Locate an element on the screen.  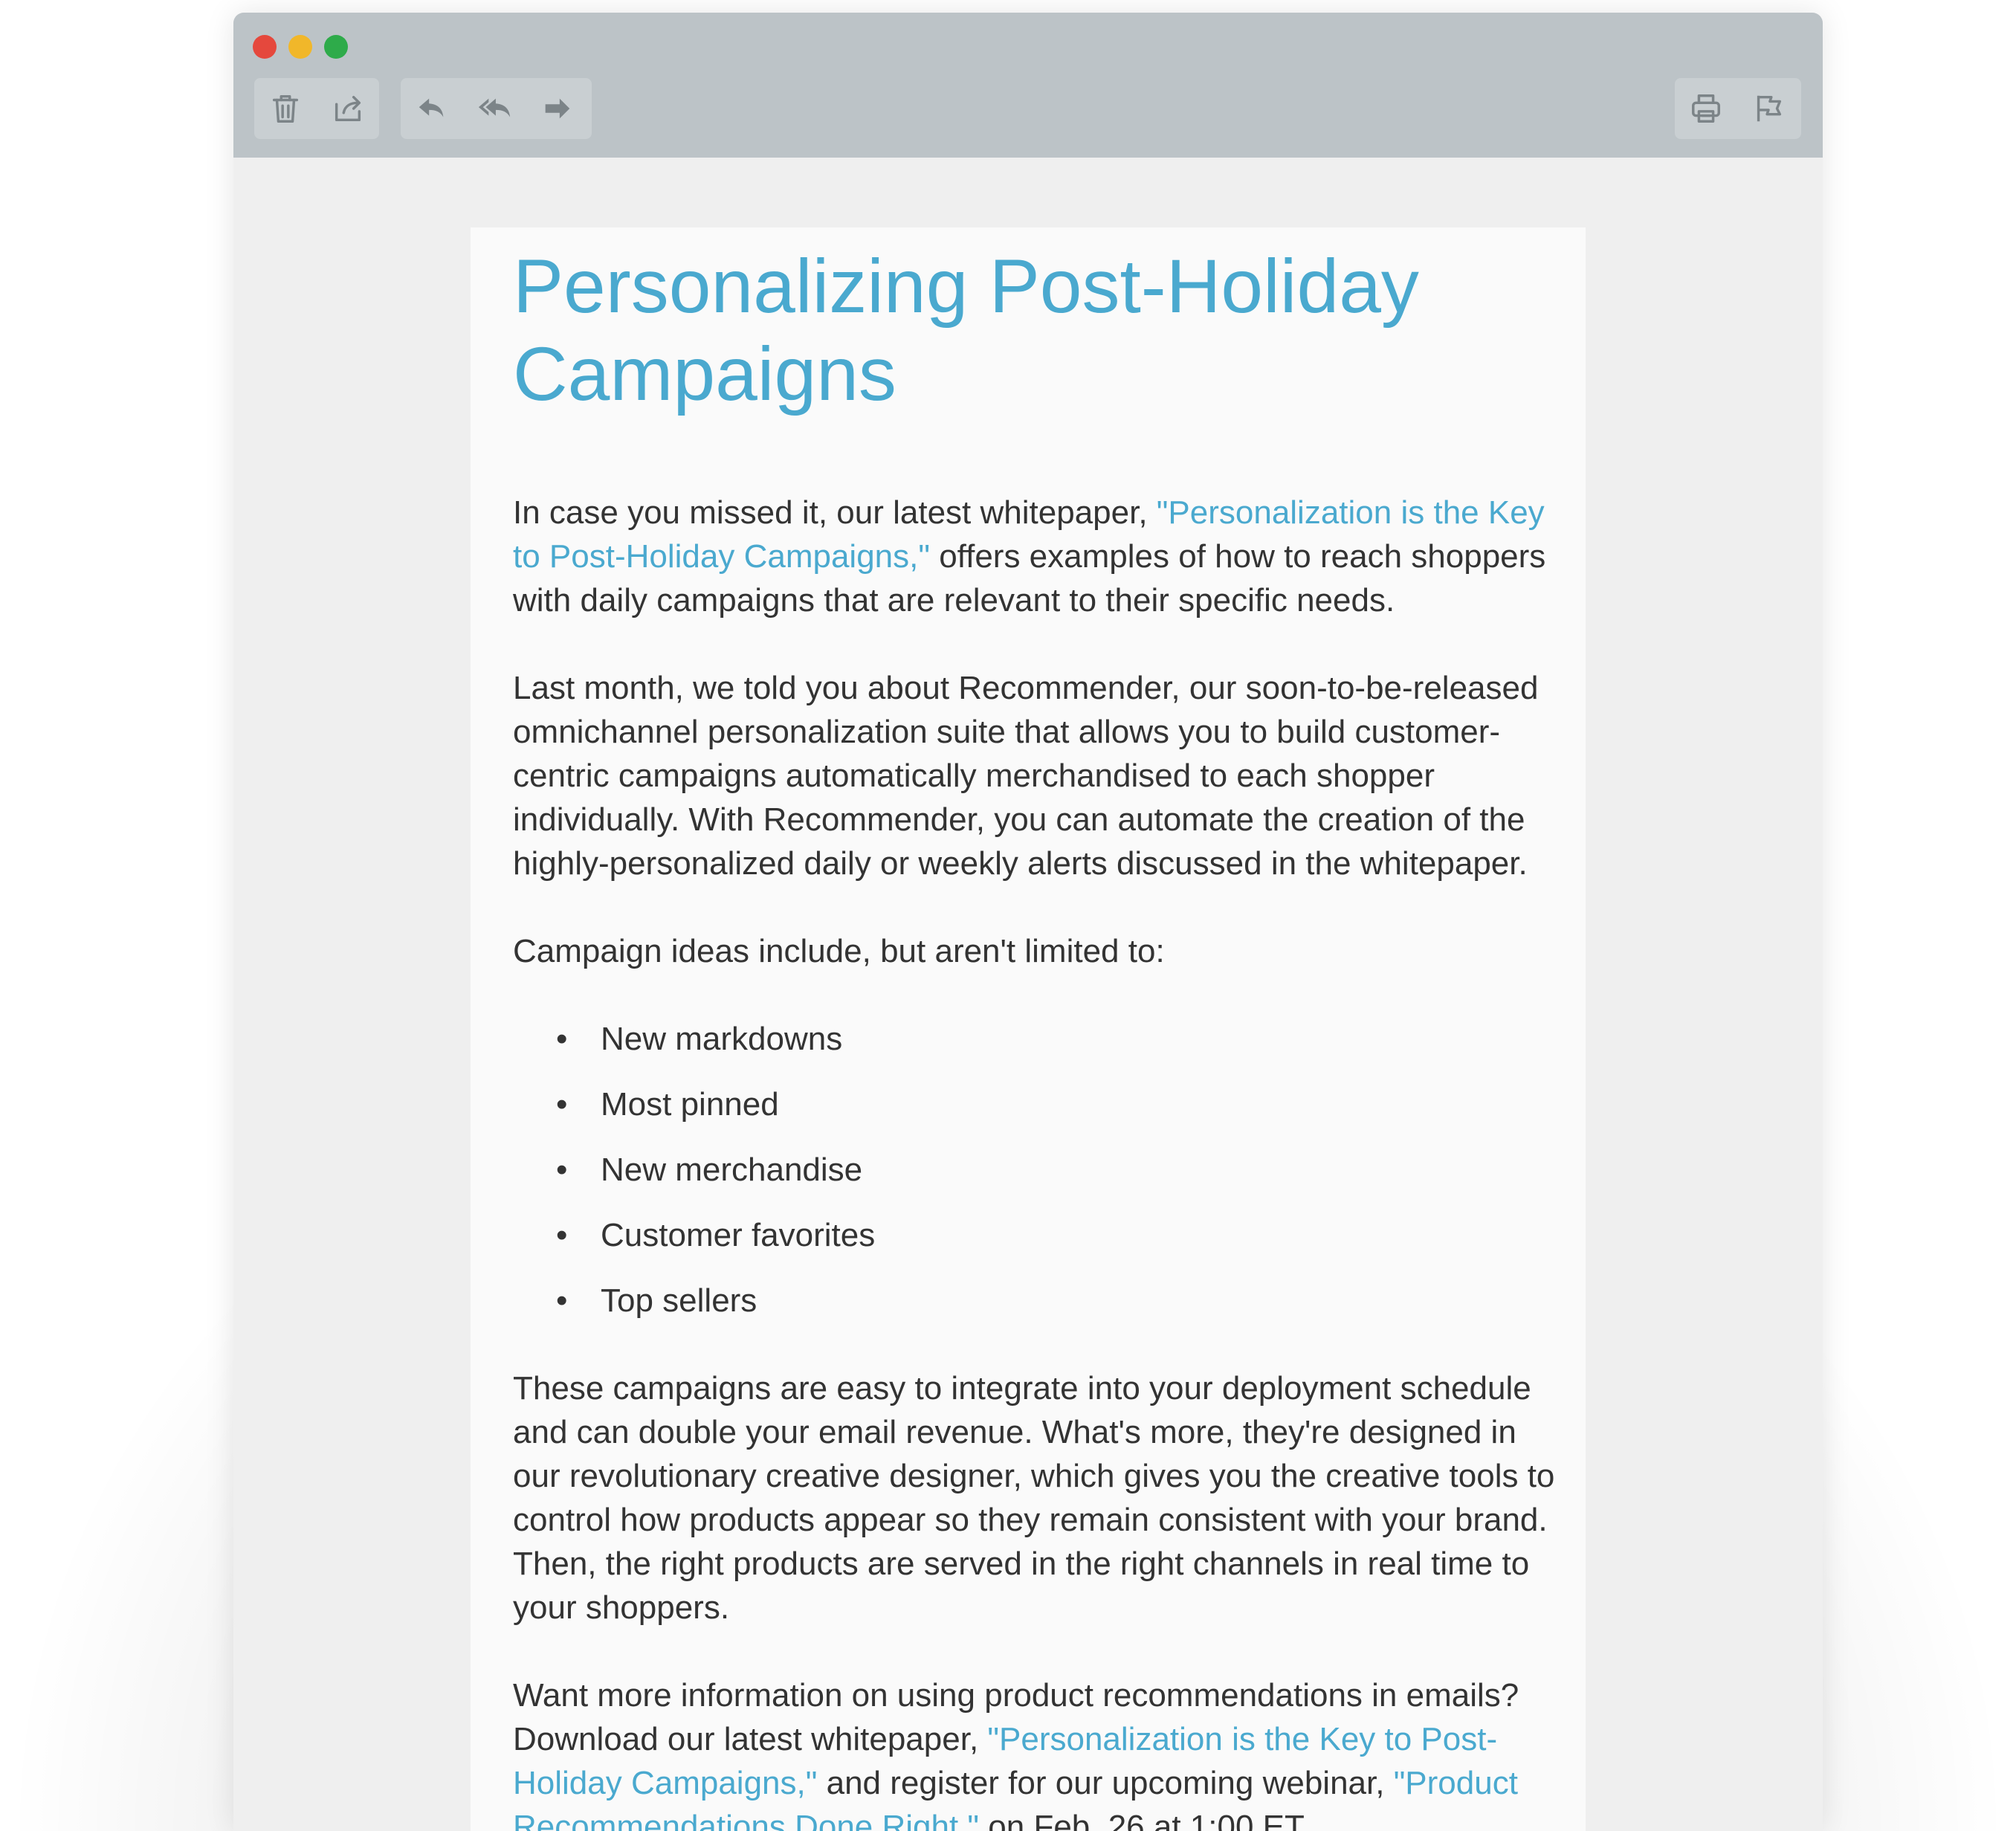
flag-button is located at coordinates (1769, 108).